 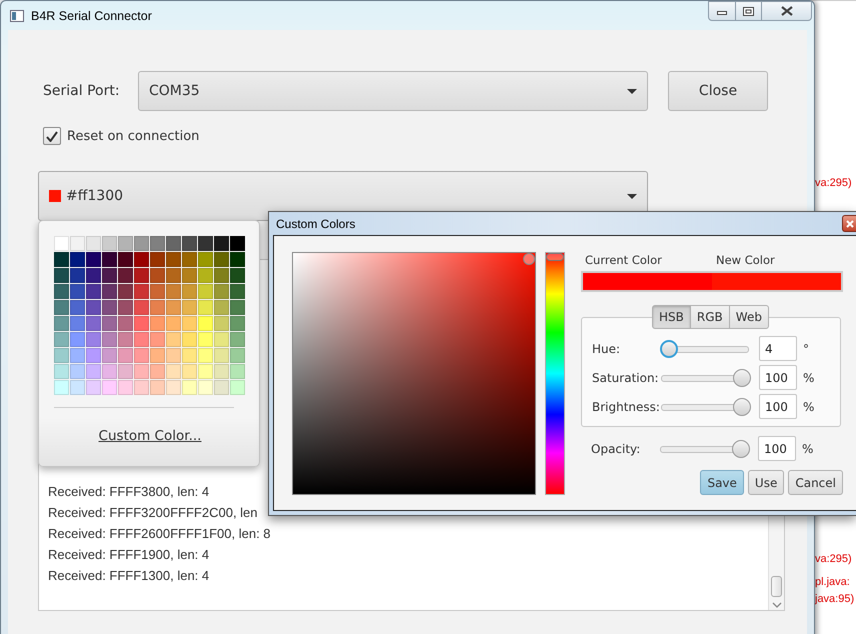 What do you see at coordinates (414, 373) in the screenshot?
I see `saturation-brightness-field` at bounding box center [414, 373].